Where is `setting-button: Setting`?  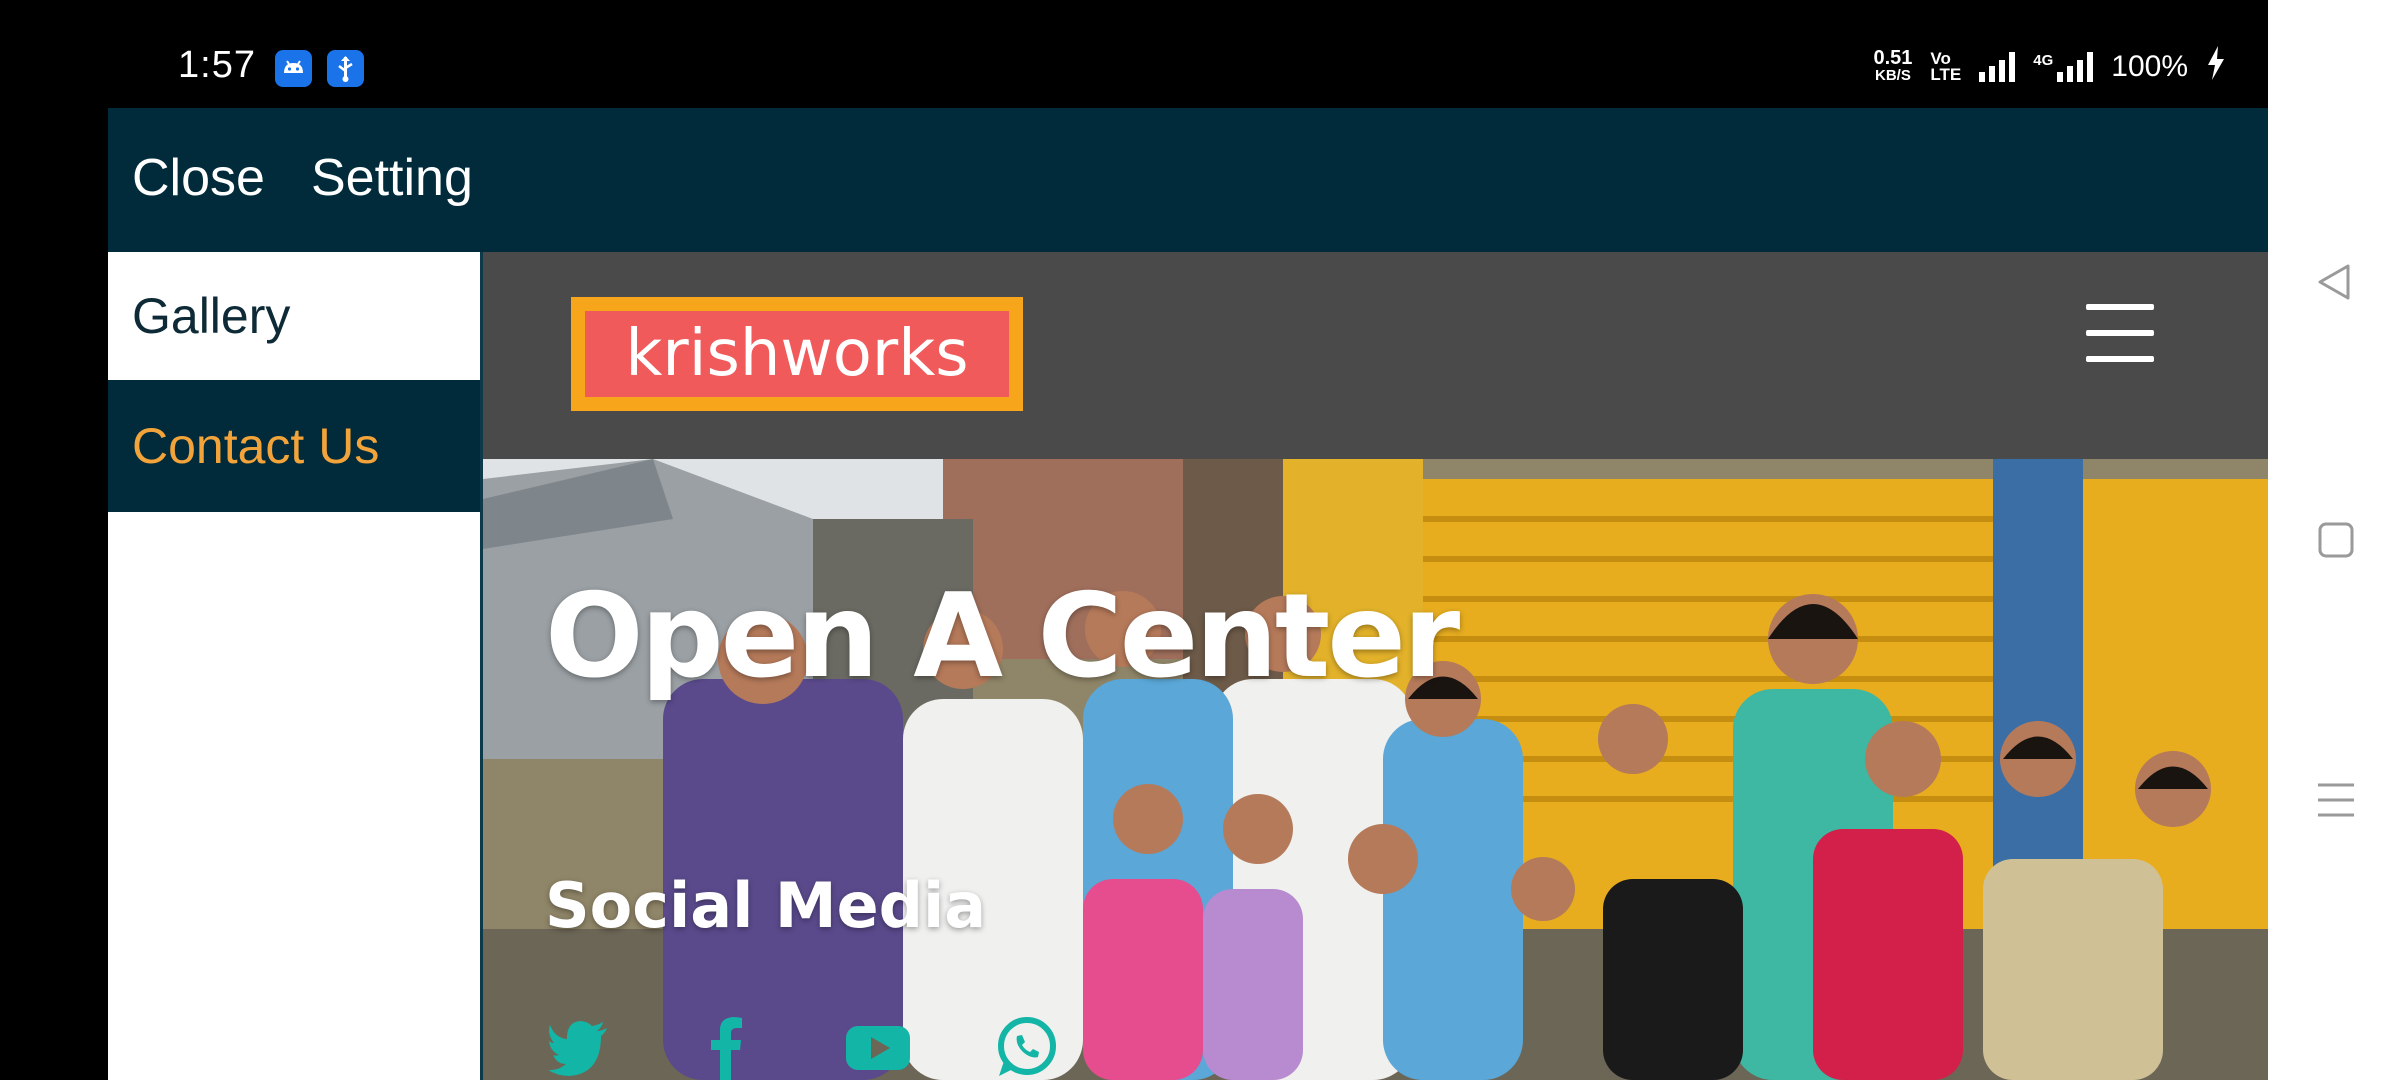
setting-button: Setting is located at coordinates (392, 178).